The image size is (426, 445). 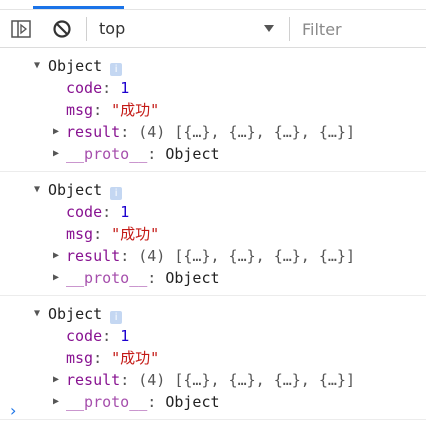 I want to click on clear-console-icon, so click(x=62, y=29).